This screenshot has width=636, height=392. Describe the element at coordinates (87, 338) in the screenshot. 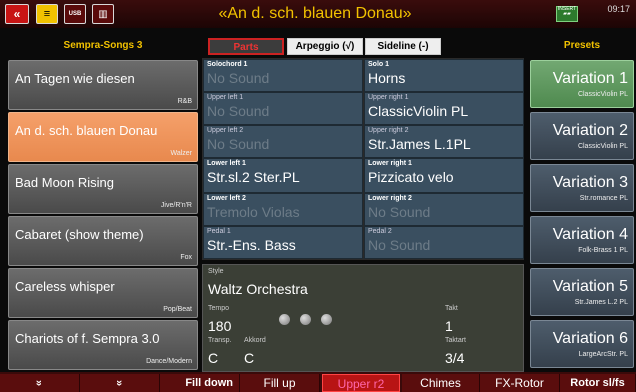

I see `song-name: Chariots of f. Sempra 3.0` at that location.